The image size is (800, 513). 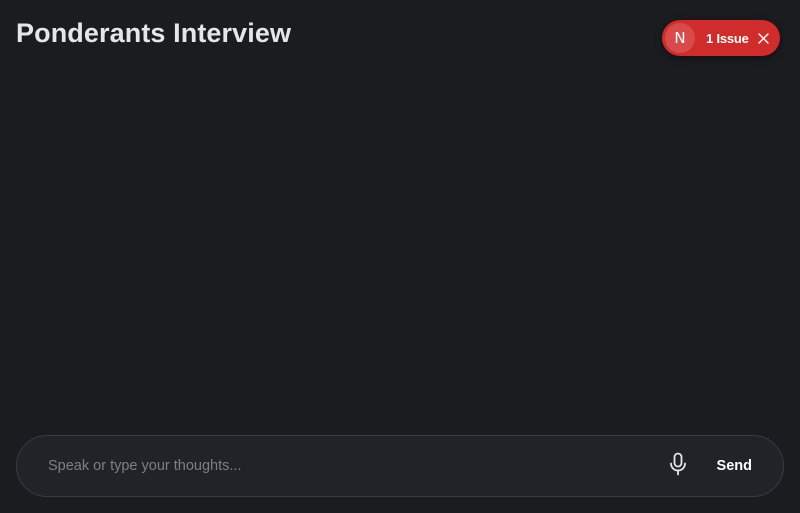 What do you see at coordinates (354, 466) in the screenshot?
I see `thought-input` at bounding box center [354, 466].